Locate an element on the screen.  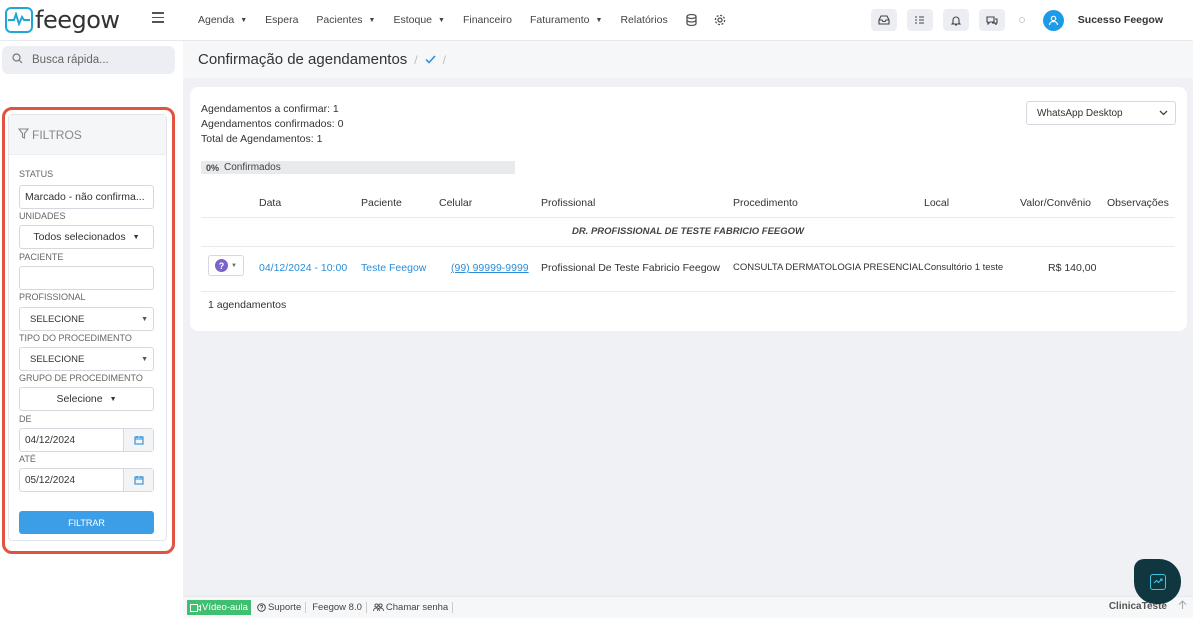
nav-pacientes: Pacientes ▼ is located at coordinates (345, 20).